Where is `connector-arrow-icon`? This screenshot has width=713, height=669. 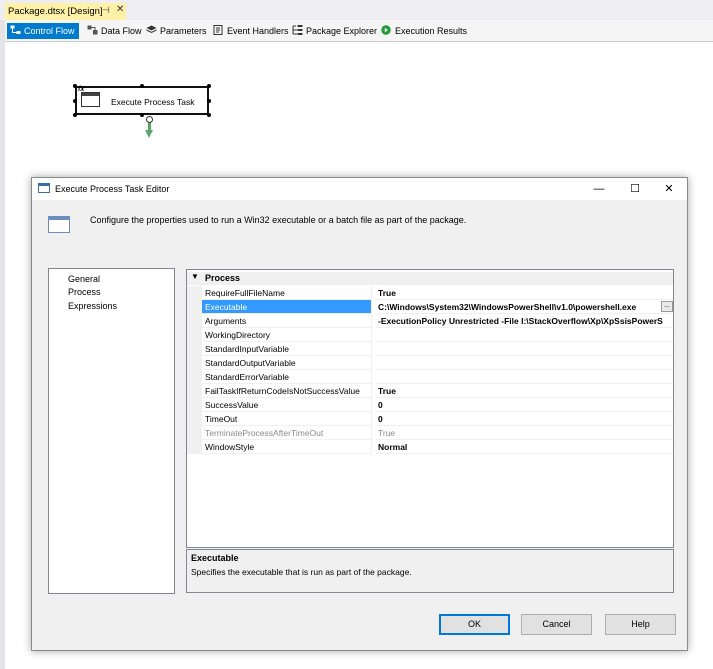 connector-arrow-icon is located at coordinates (149, 134).